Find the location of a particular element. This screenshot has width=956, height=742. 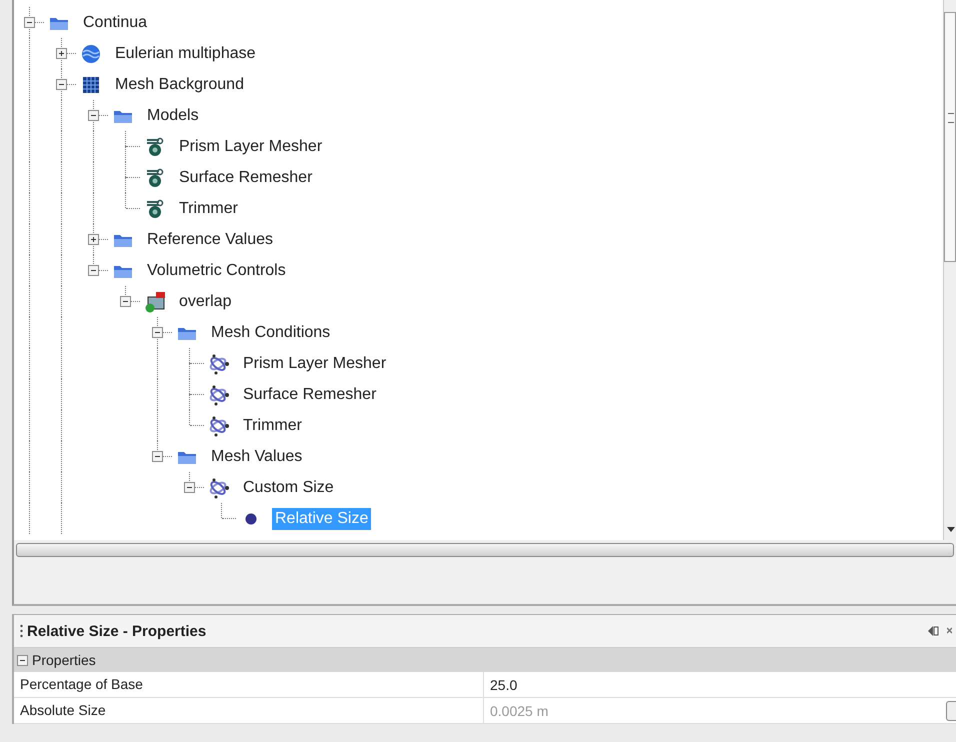

panel-title: Relative Size - Properties is located at coordinates (117, 631).